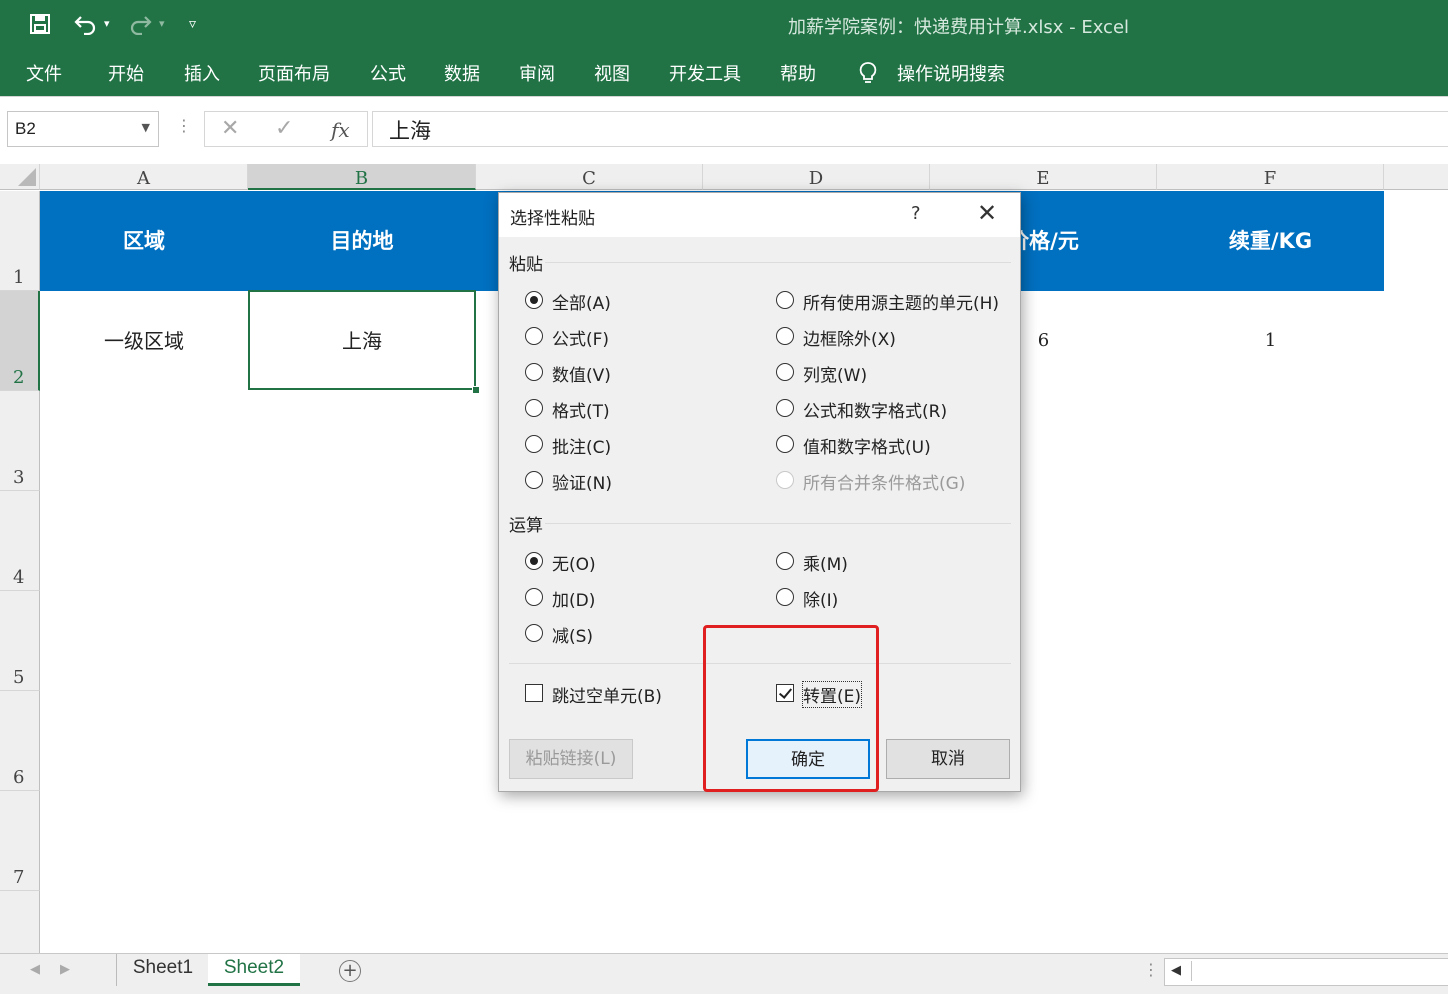 The image size is (1448, 994). I want to click on column-header-a: A, so click(144, 177).